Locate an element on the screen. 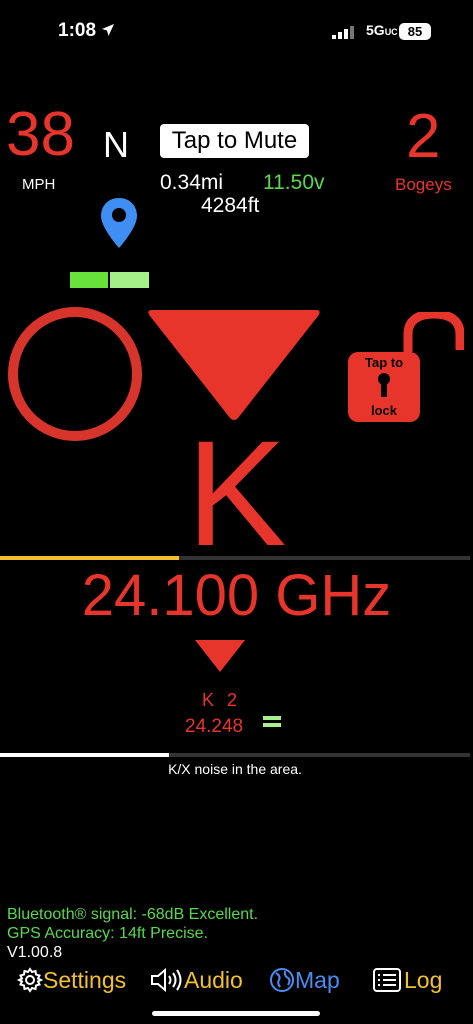 The image size is (473, 1024). app-version: V1.00.8 is located at coordinates (35, 952).